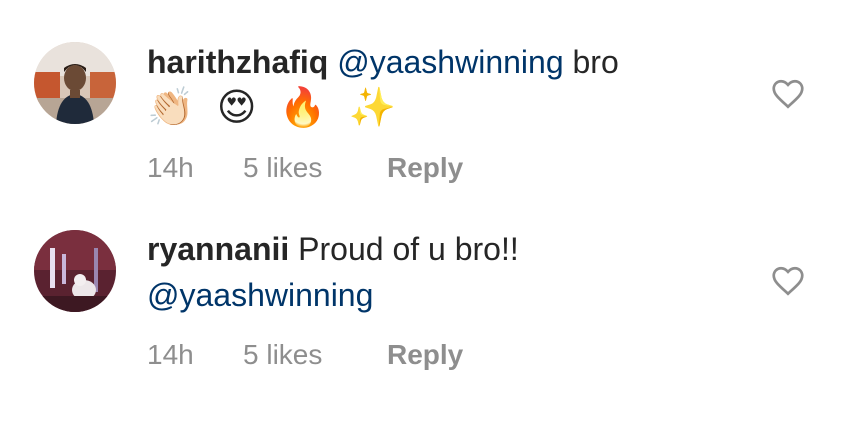 The image size is (860, 430). What do you see at coordinates (591, 62) in the screenshot?
I see `comment-body: bro` at bounding box center [591, 62].